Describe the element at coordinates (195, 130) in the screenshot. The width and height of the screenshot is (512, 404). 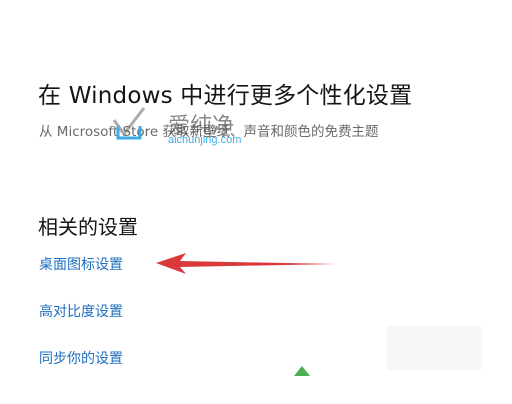
I see `watermark: 爱纯净 aichunjing.com` at that location.